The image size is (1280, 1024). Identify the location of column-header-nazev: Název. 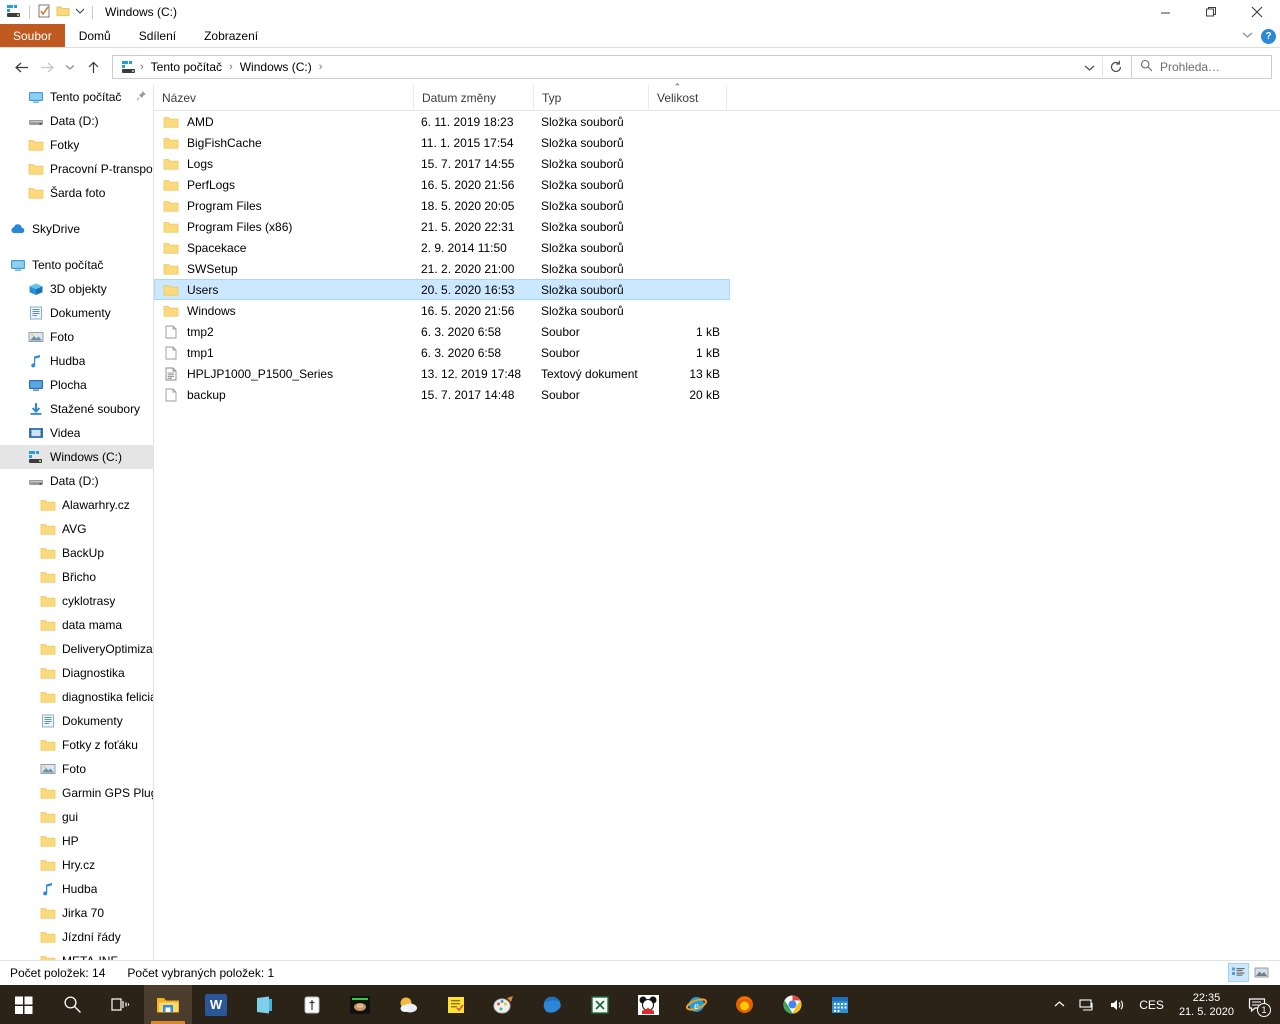
(284, 98).